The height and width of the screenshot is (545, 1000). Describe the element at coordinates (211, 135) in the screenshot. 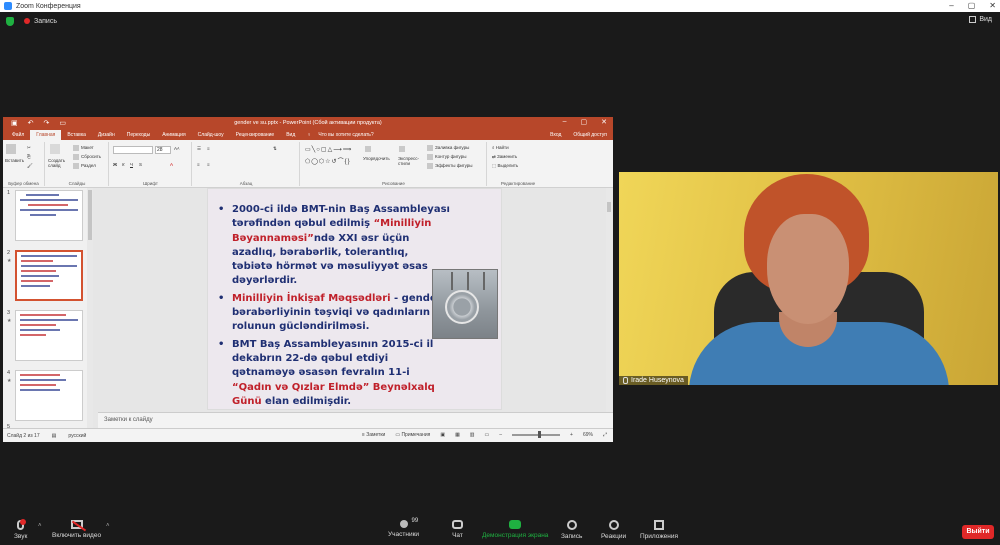

I see `tab-slideshow: Слайд-шоу` at that location.